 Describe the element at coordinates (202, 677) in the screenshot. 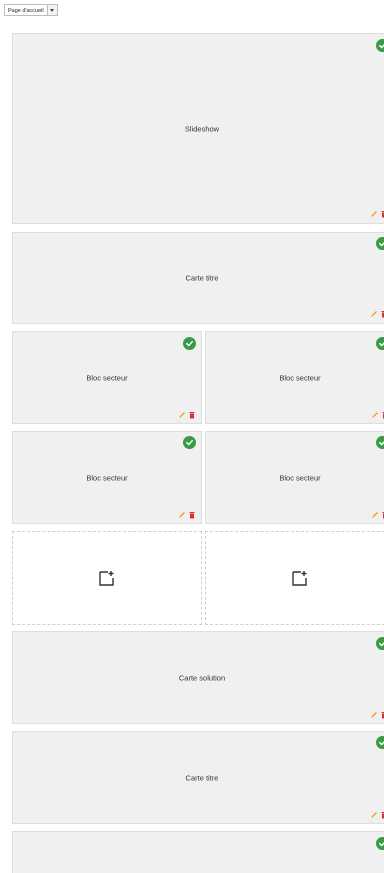

I see `block-label: Carte solution` at that location.